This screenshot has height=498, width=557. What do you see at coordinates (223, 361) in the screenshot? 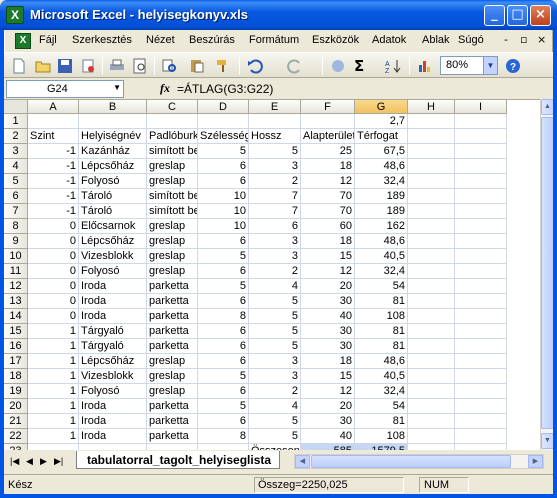
I see `cell-d17: 6` at bounding box center [223, 361].